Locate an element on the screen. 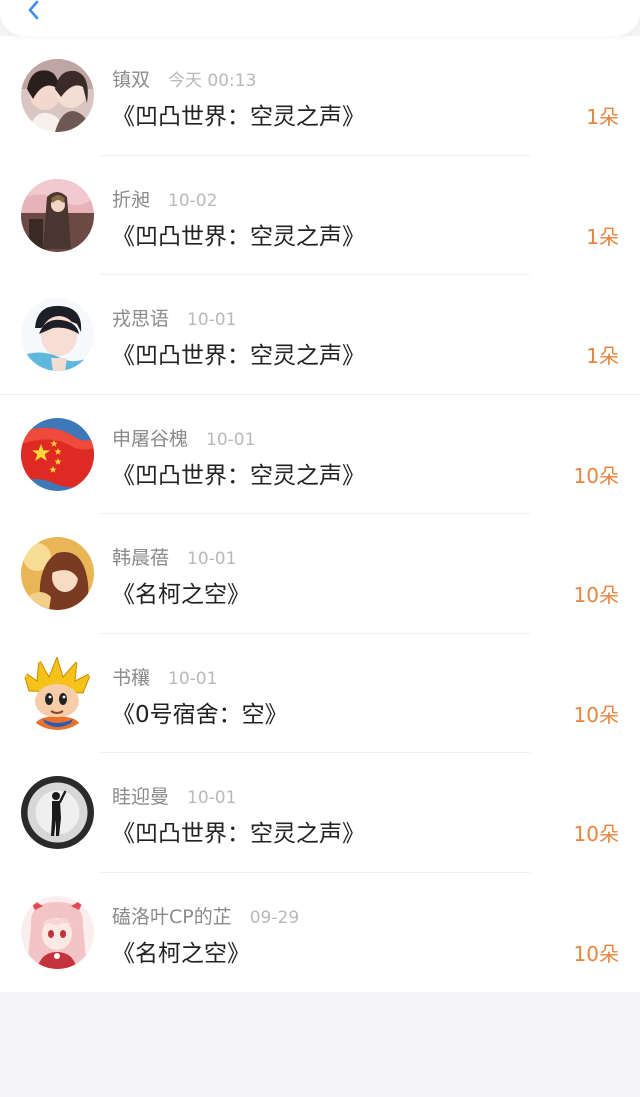 Image resolution: width=640 pixels, height=1097 pixels. top-bar is located at coordinates (320, 18).